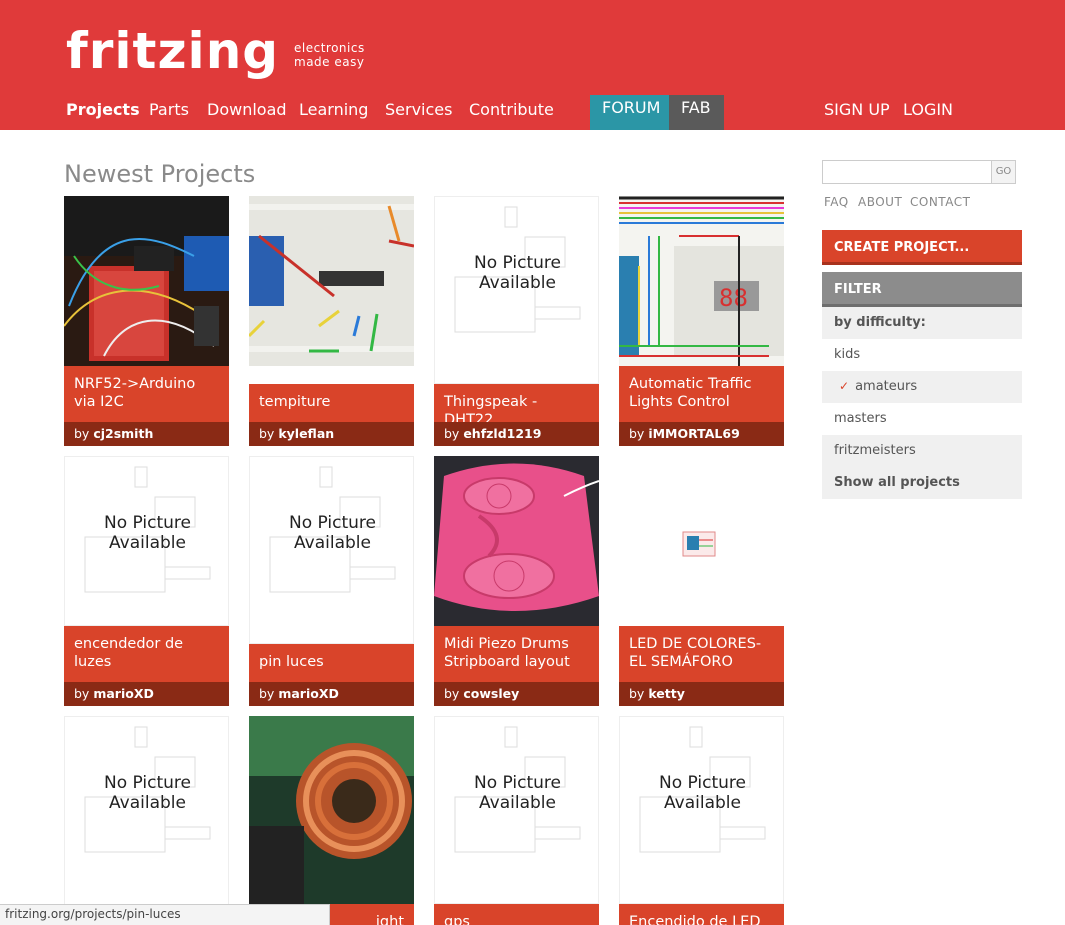 Image resolution: width=1065 pixels, height=925 pixels. Describe the element at coordinates (1003, 172) in the screenshot. I see `search-go-button: GO` at that location.